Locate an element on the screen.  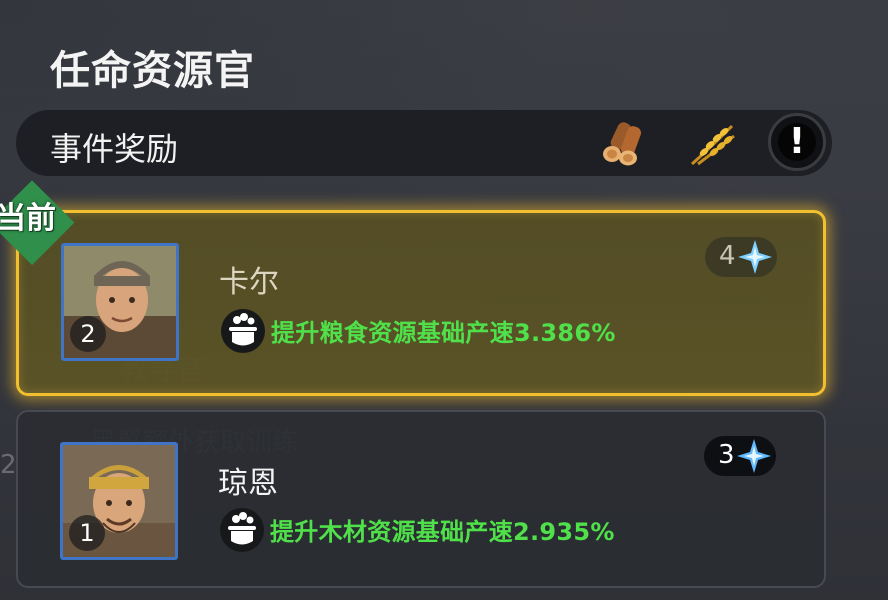
wheat-icon is located at coordinates (711, 144).